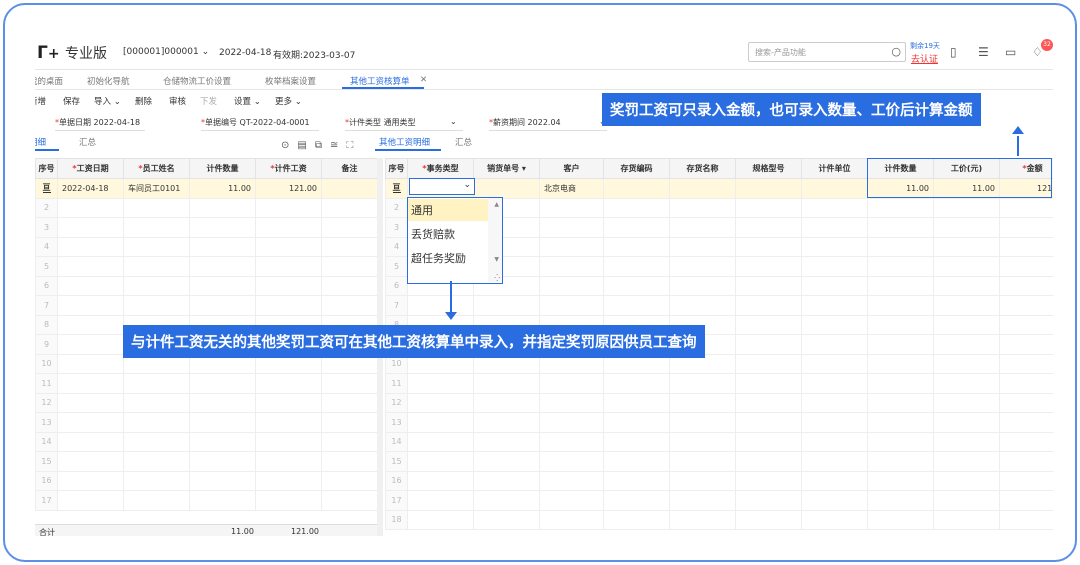 The image size is (1080, 565). What do you see at coordinates (260, 124) in the screenshot?
I see `bill-no-field: *单据编号 QT-2022-04-0001` at bounding box center [260, 124].